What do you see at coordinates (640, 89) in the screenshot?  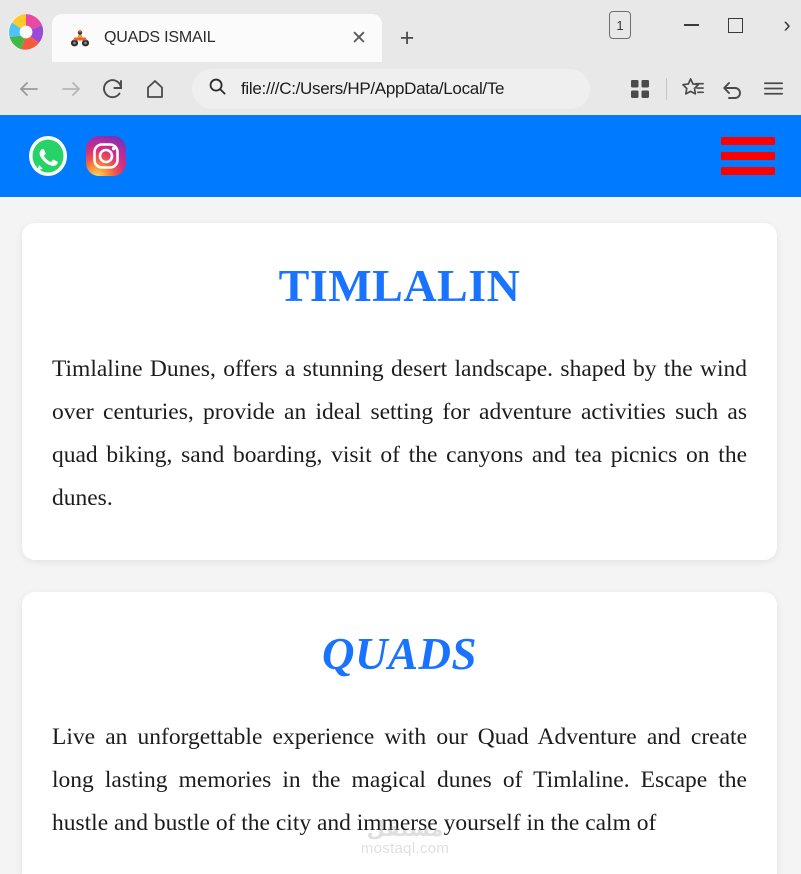 I see `apps-grid-icon` at bounding box center [640, 89].